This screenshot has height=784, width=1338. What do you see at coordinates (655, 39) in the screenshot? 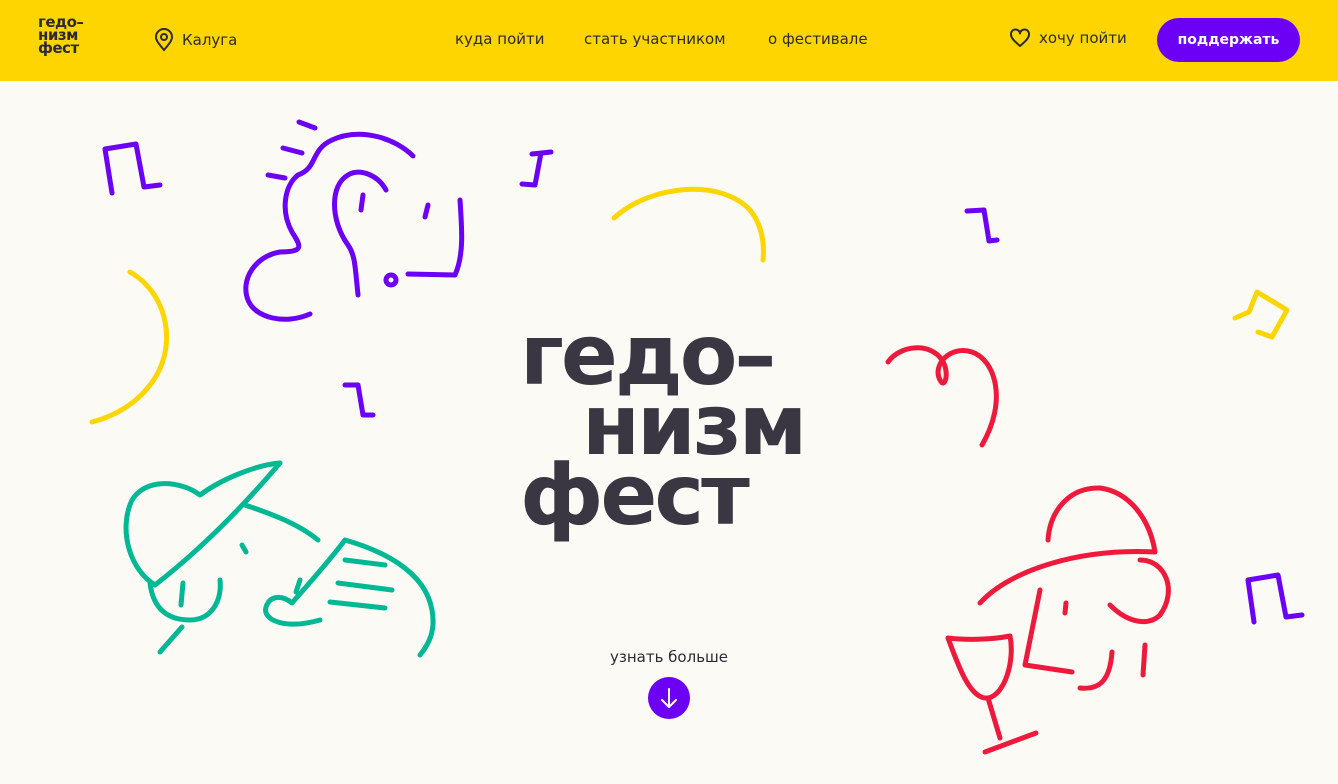
I see `nav-become-participant: стать участником` at bounding box center [655, 39].